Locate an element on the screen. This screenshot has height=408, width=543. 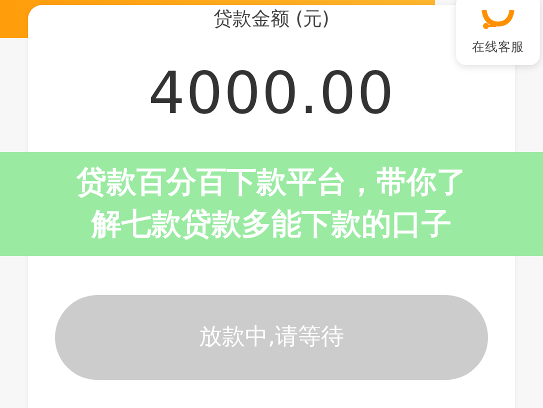
customer-service-button: 在线客服 is located at coordinates (498, 32).